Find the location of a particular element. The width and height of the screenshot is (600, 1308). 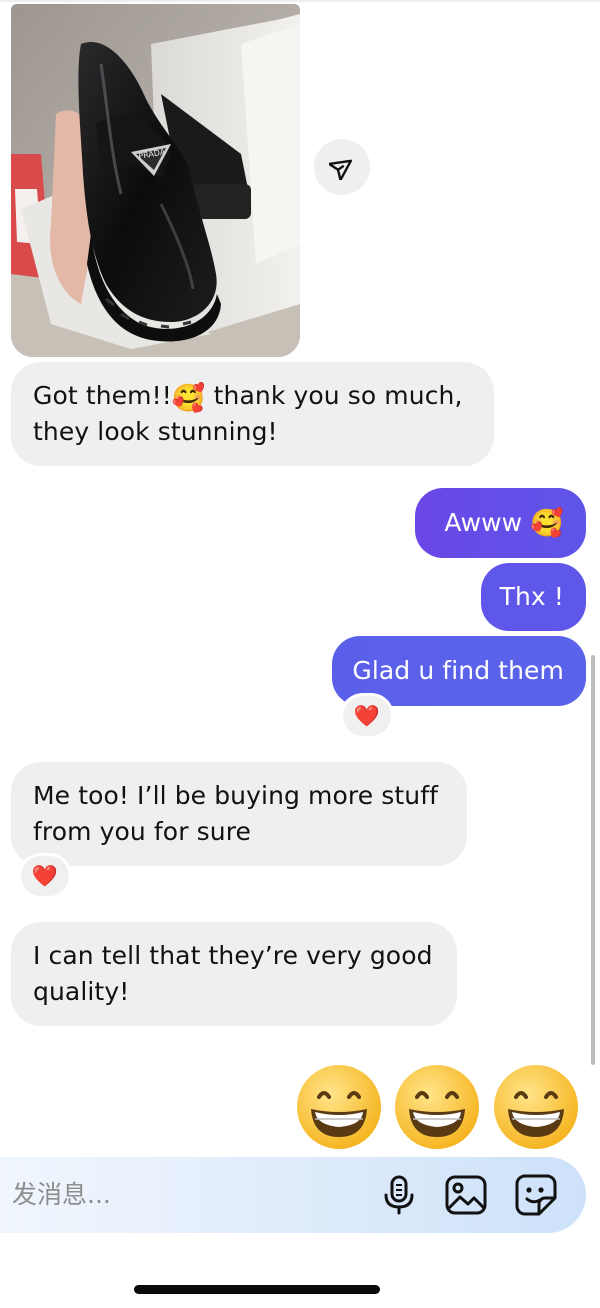

message-text: Thx ! is located at coordinates (531, 596).